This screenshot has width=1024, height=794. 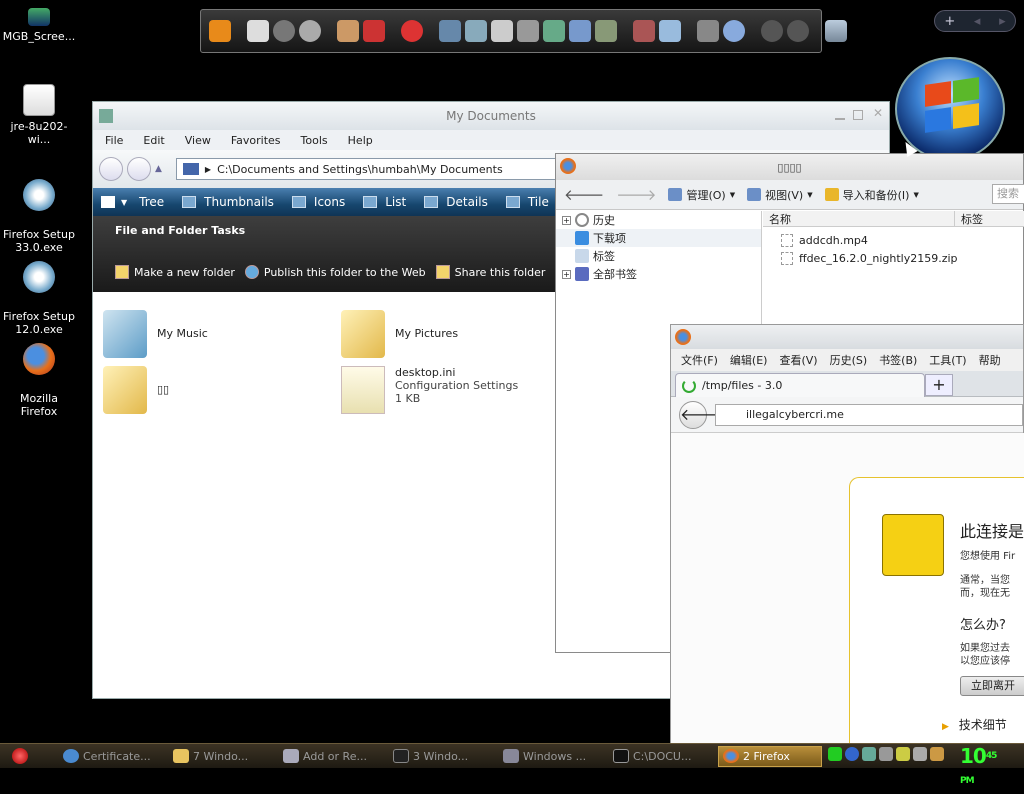 What do you see at coordinates (636, 194) in the screenshot?
I see `forward-arrow-icon: 🡒` at bounding box center [636, 194].